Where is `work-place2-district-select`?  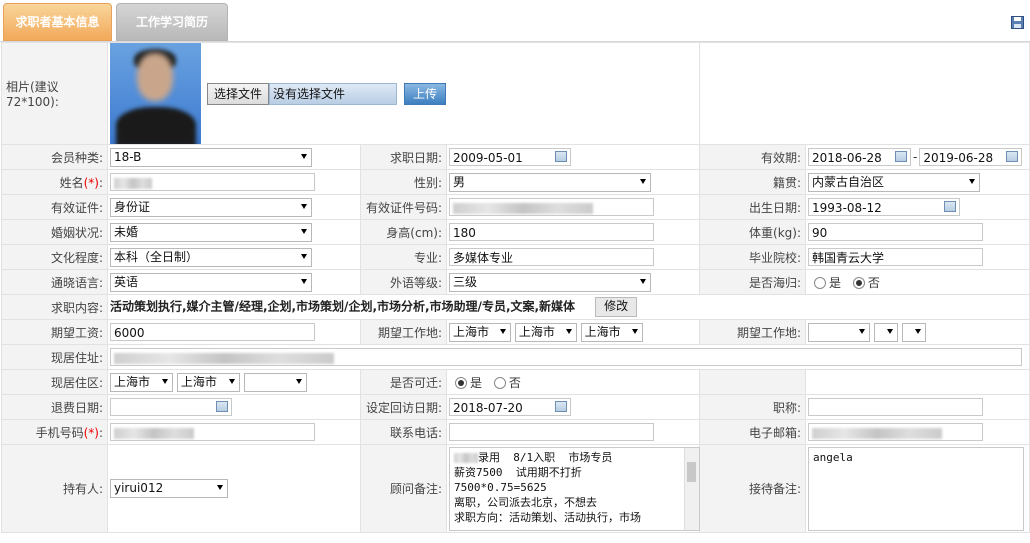
work-place2-district-select is located at coordinates (913, 332).